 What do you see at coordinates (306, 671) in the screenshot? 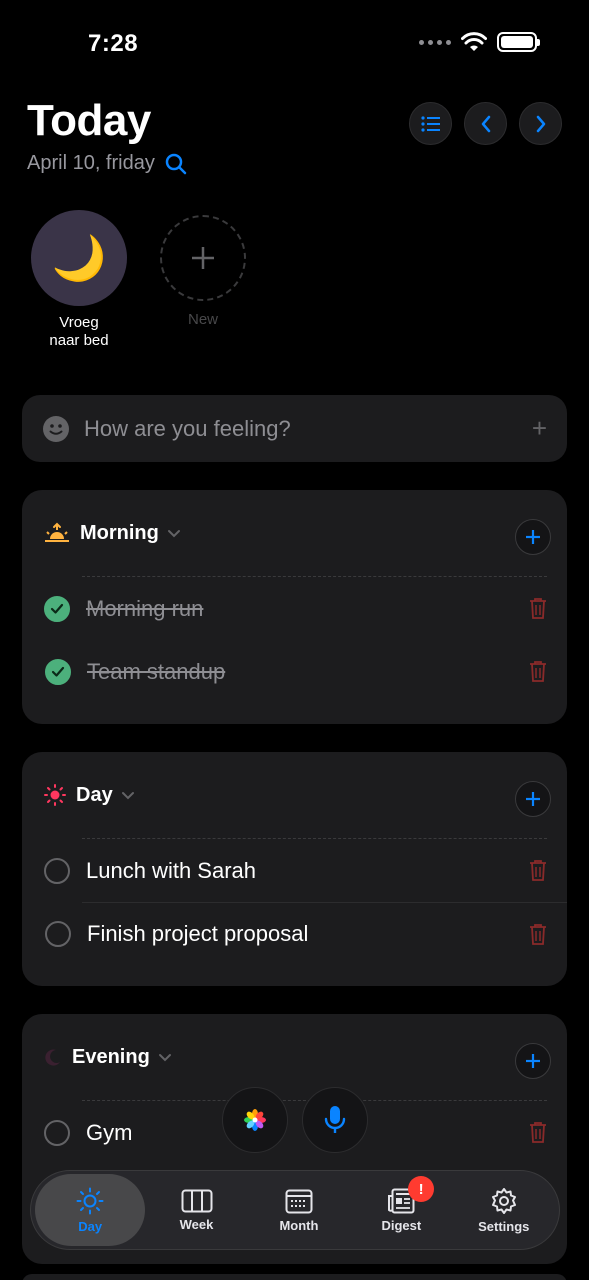
I see `task-item: Team standup` at bounding box center [306, 671].